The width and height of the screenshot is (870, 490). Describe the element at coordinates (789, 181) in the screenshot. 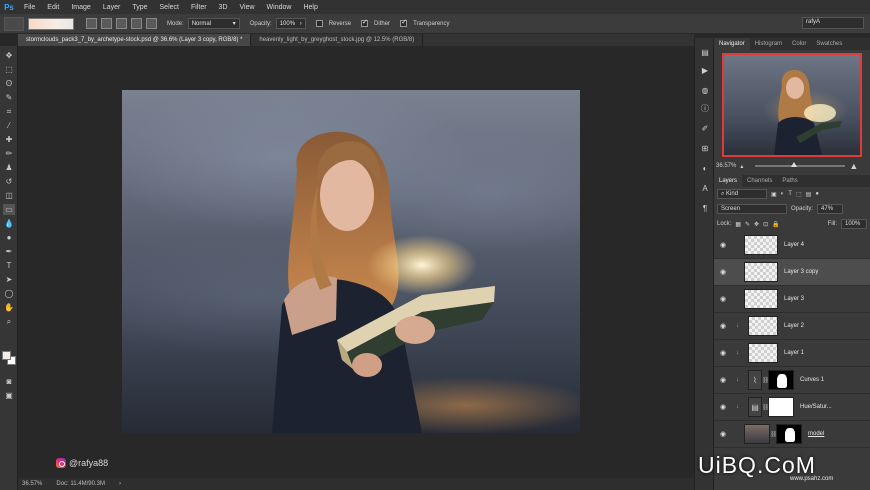

I see `tab-paths: Paths` at that location.